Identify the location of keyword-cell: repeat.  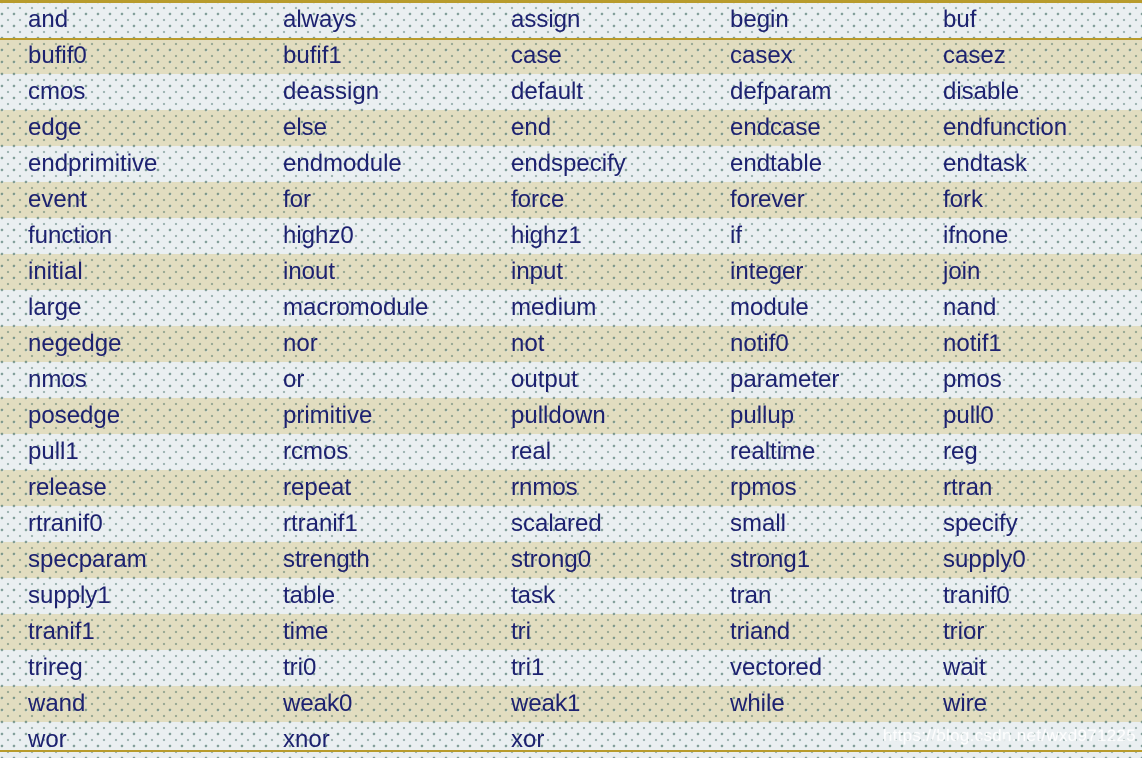
(317, 487).